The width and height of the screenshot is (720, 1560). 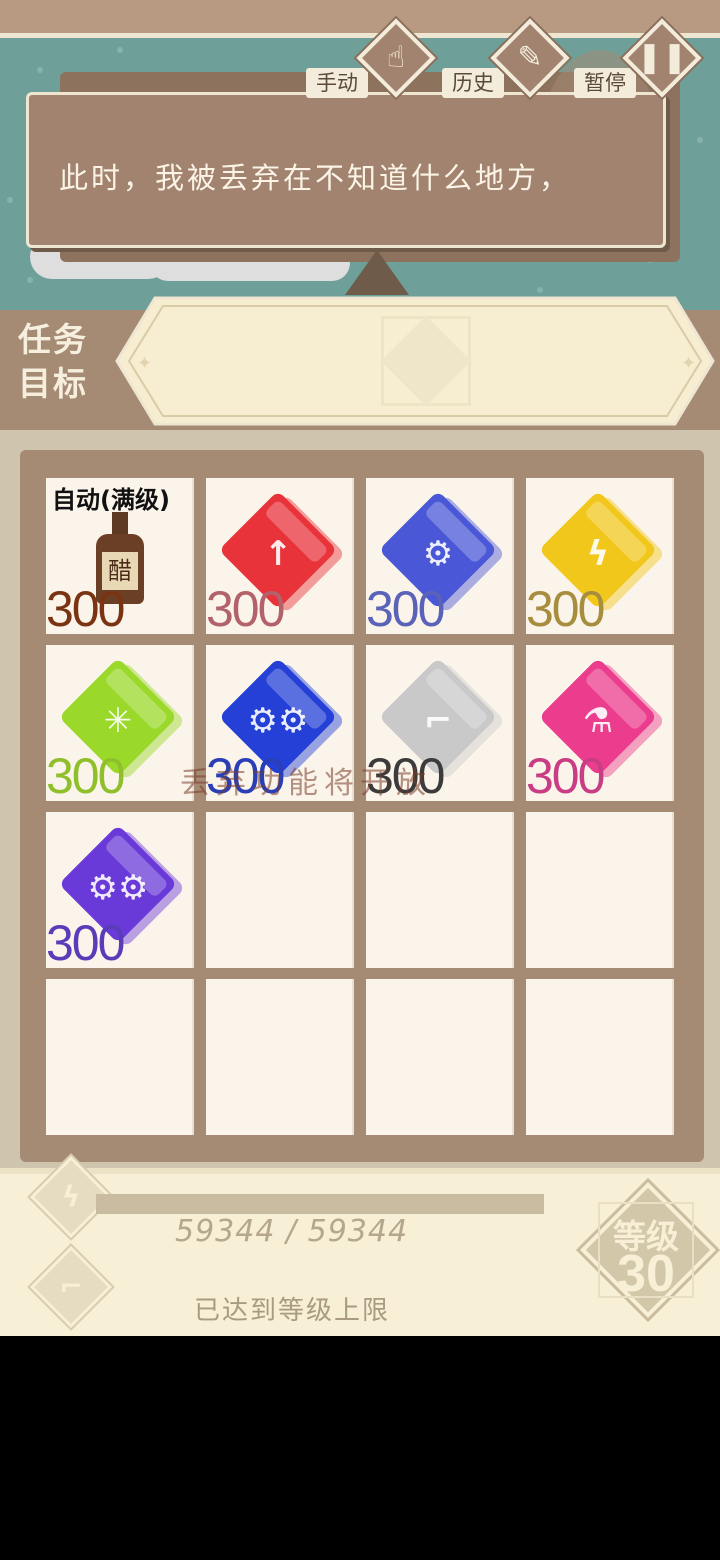 I want to click on xp-text: 59344 / 59344, so click(x=292, y=1231).